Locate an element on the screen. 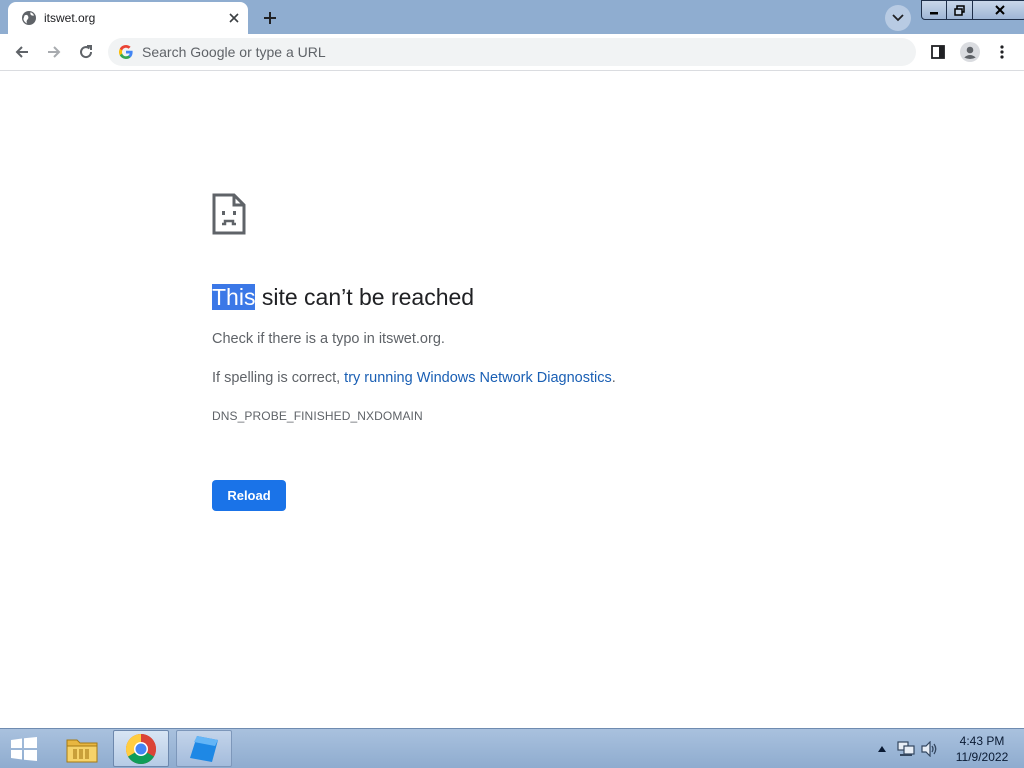  close-tab-button is located at coordinates (234, 18).